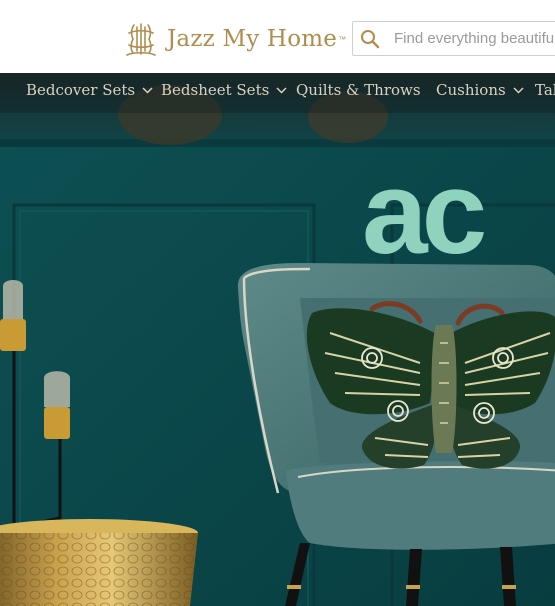 The image size is (555, 606). I want to click on brand-name: Jazz My Home, so click(252, 39).